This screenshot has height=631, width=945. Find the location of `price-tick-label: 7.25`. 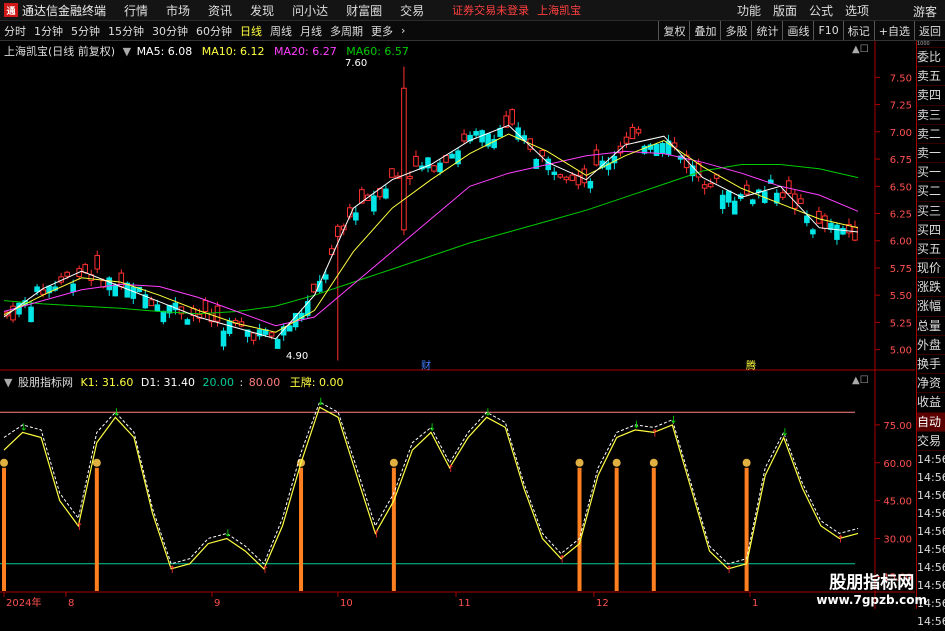

price-tick-label: 7.25 is located at coordinates (901, 106).